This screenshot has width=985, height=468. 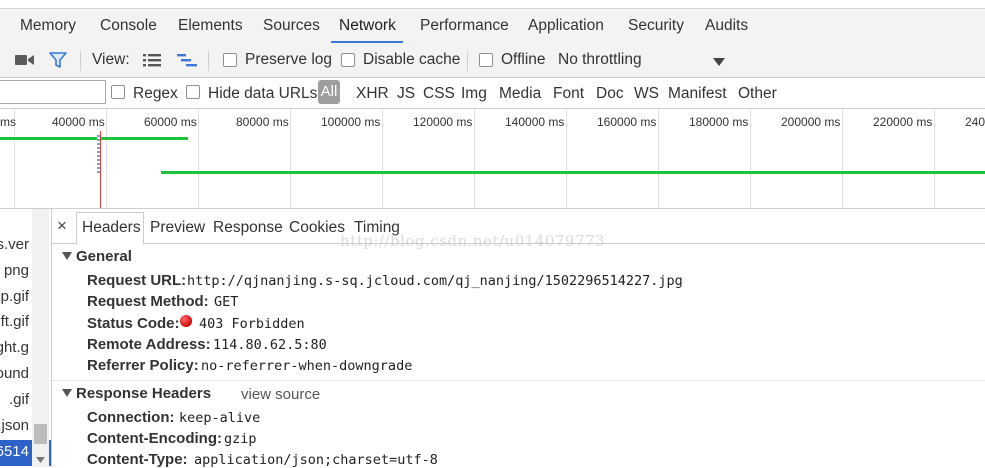 What do you see at coordinates (317, 228) in the screenshot?
I see `tab-cookies: Cookies` at bounding box center [317, 228].